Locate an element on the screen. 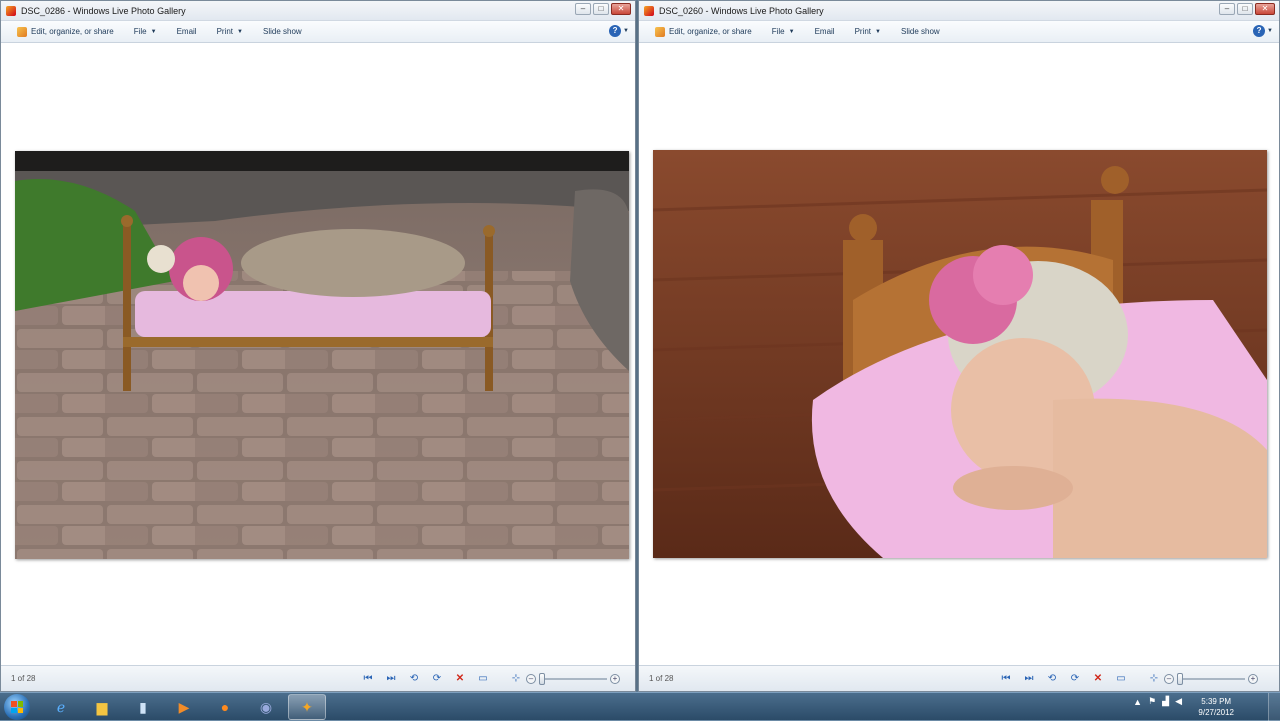  flag-icon: ⚑ is located at coordinates (1152, 701).